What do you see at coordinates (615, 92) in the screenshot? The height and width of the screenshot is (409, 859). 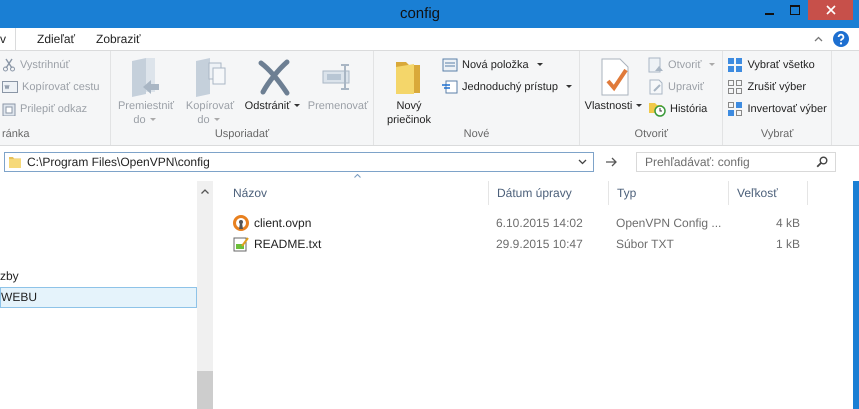 I see `ribbon-button: Vlastnosti` at bounding box center [615, 92].